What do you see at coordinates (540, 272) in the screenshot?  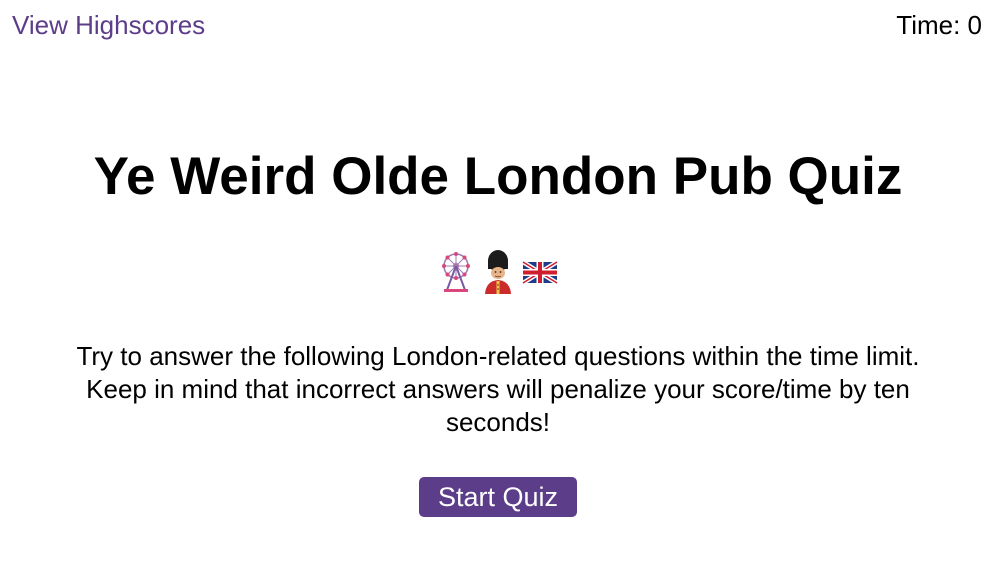 I see `union-jack-flag-icon` at bounding box center [540, 272].